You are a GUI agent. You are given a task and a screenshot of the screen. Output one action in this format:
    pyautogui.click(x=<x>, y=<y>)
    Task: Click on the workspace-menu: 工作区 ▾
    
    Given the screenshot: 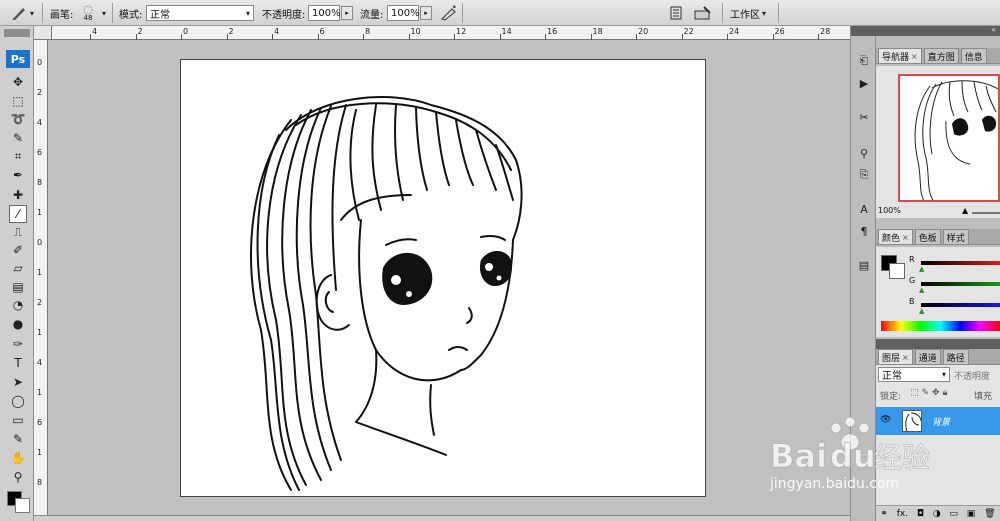 What is the action you would take?
    pyautogui.click(x=748, y=13)
    